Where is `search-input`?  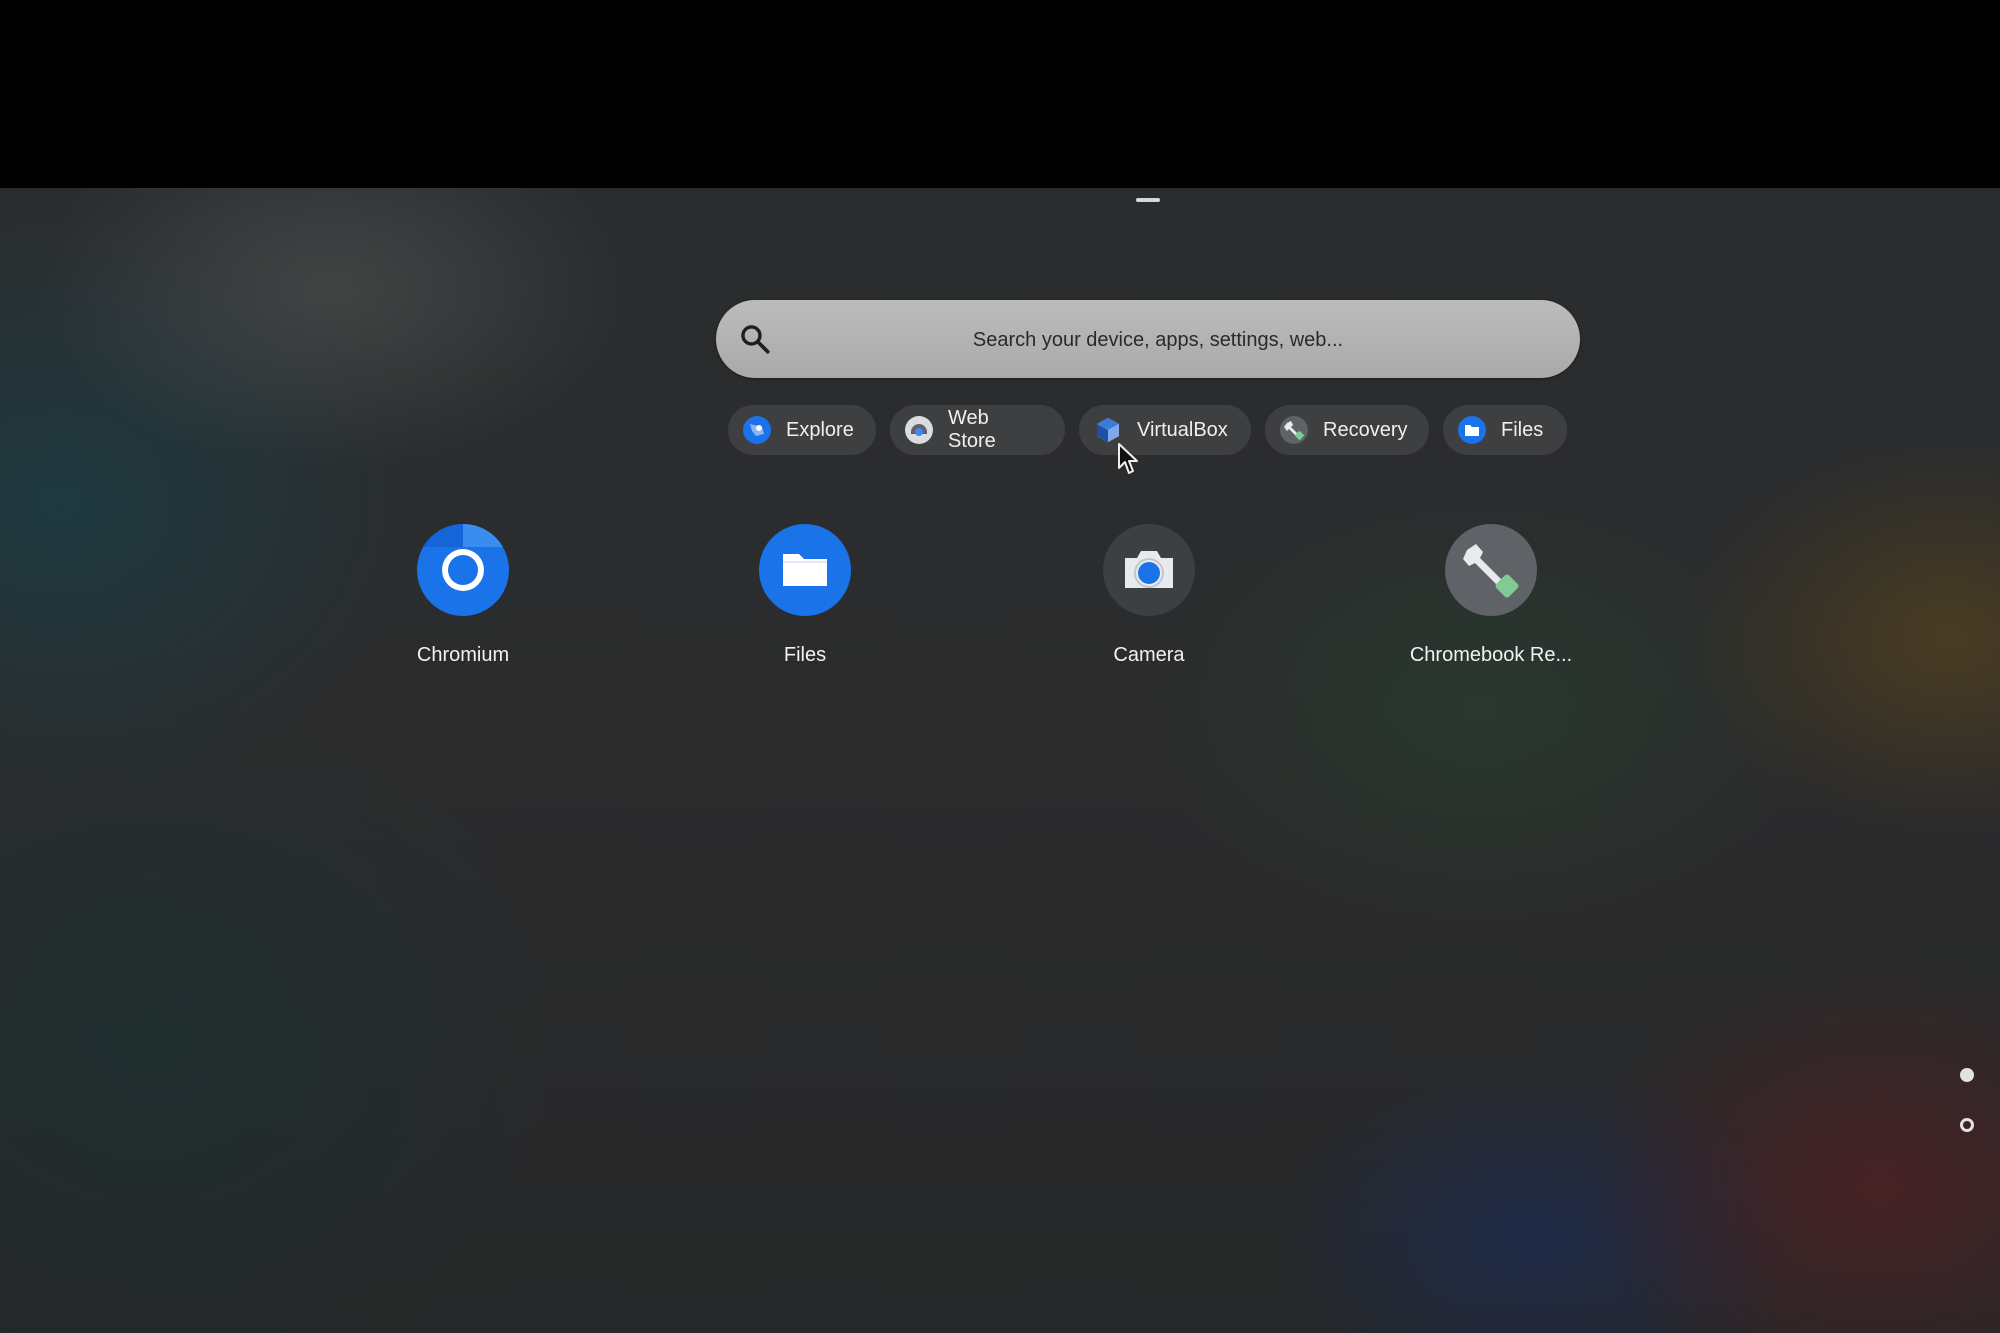
search-input is located at coordinates (1158, 340).